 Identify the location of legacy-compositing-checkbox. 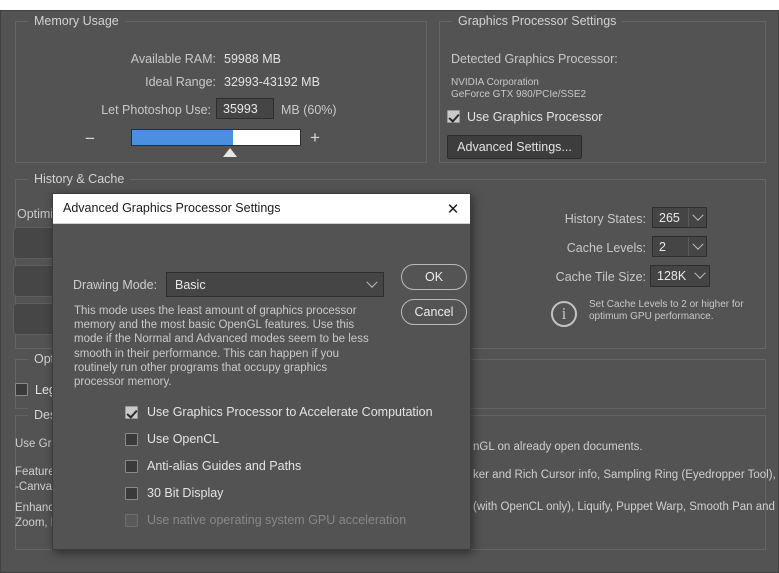
(21, 389).